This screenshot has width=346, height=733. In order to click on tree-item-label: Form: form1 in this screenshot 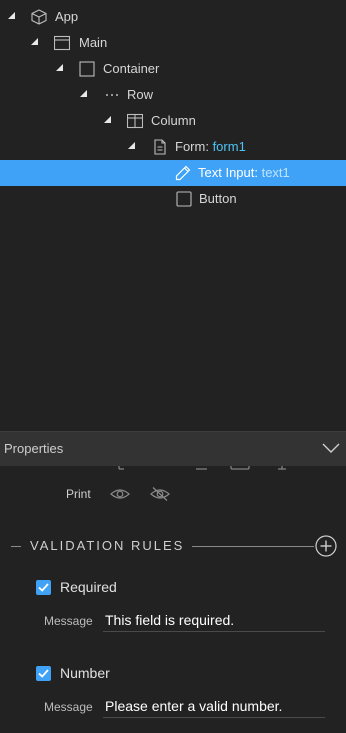, I will do `click(210, 146)`.